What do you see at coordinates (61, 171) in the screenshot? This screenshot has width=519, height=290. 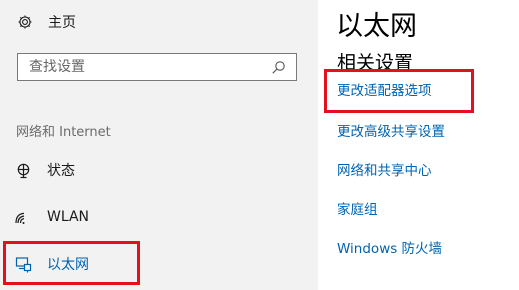 I see `sidebar-item-status-label: 状态` at bounding box center [61, 171].